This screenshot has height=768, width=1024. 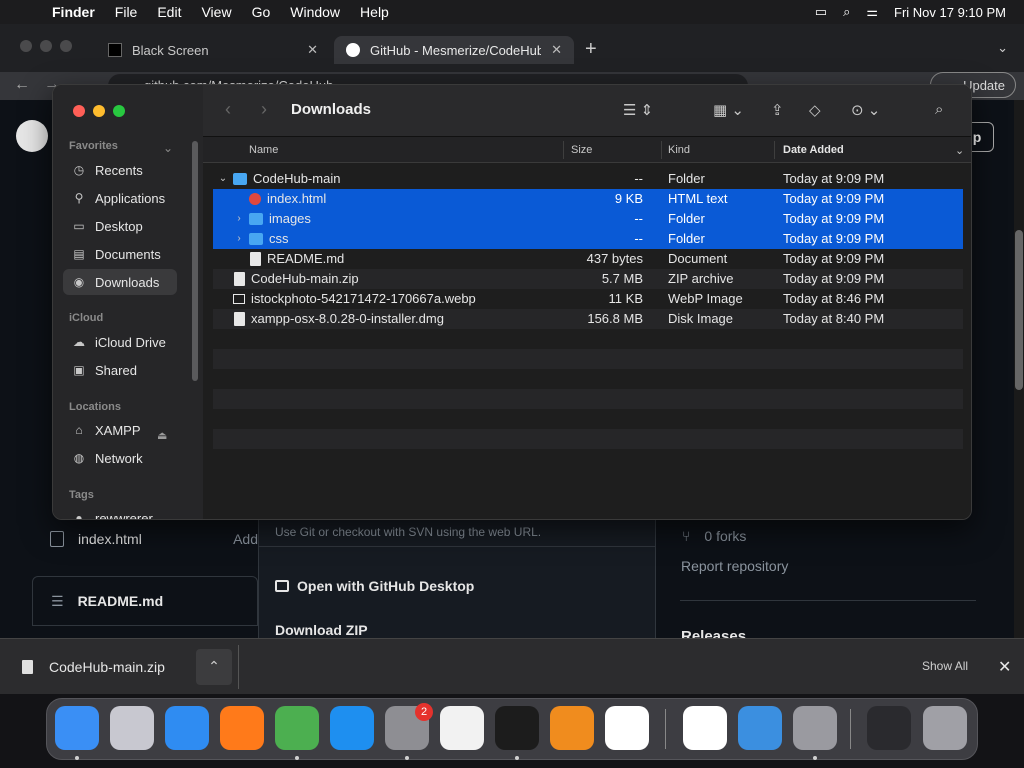 I want to click on dock-area: 2, so click(x=512, y=731).